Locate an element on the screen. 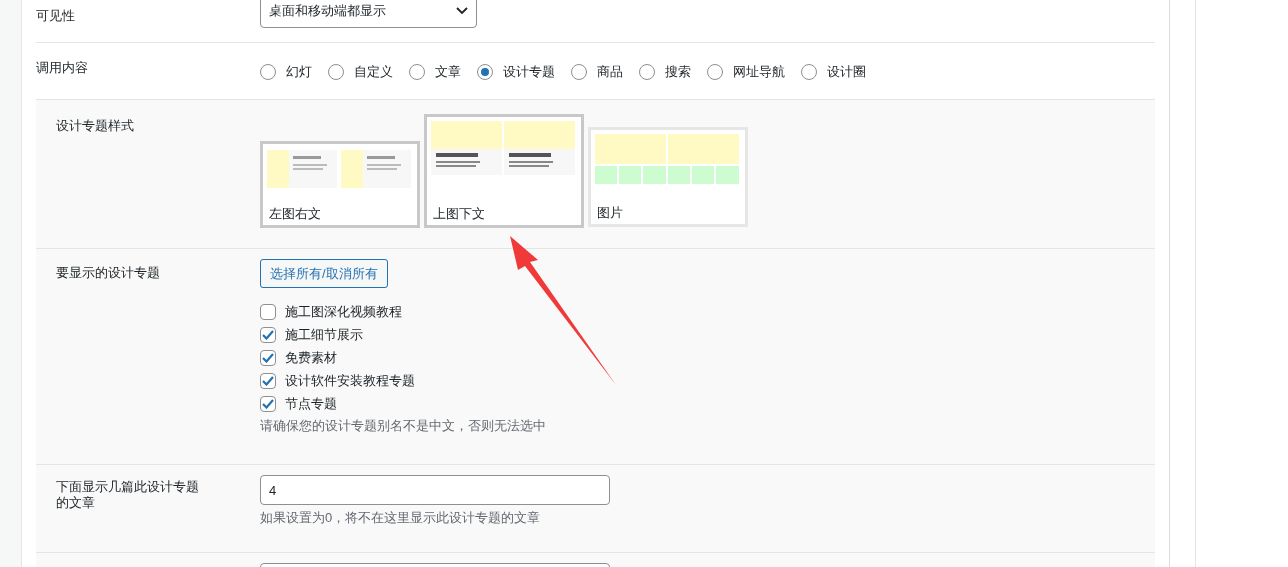 The width and height of the screenshot is (1288, 567). radio-option: 文章 is located at coordinates (435, 72).